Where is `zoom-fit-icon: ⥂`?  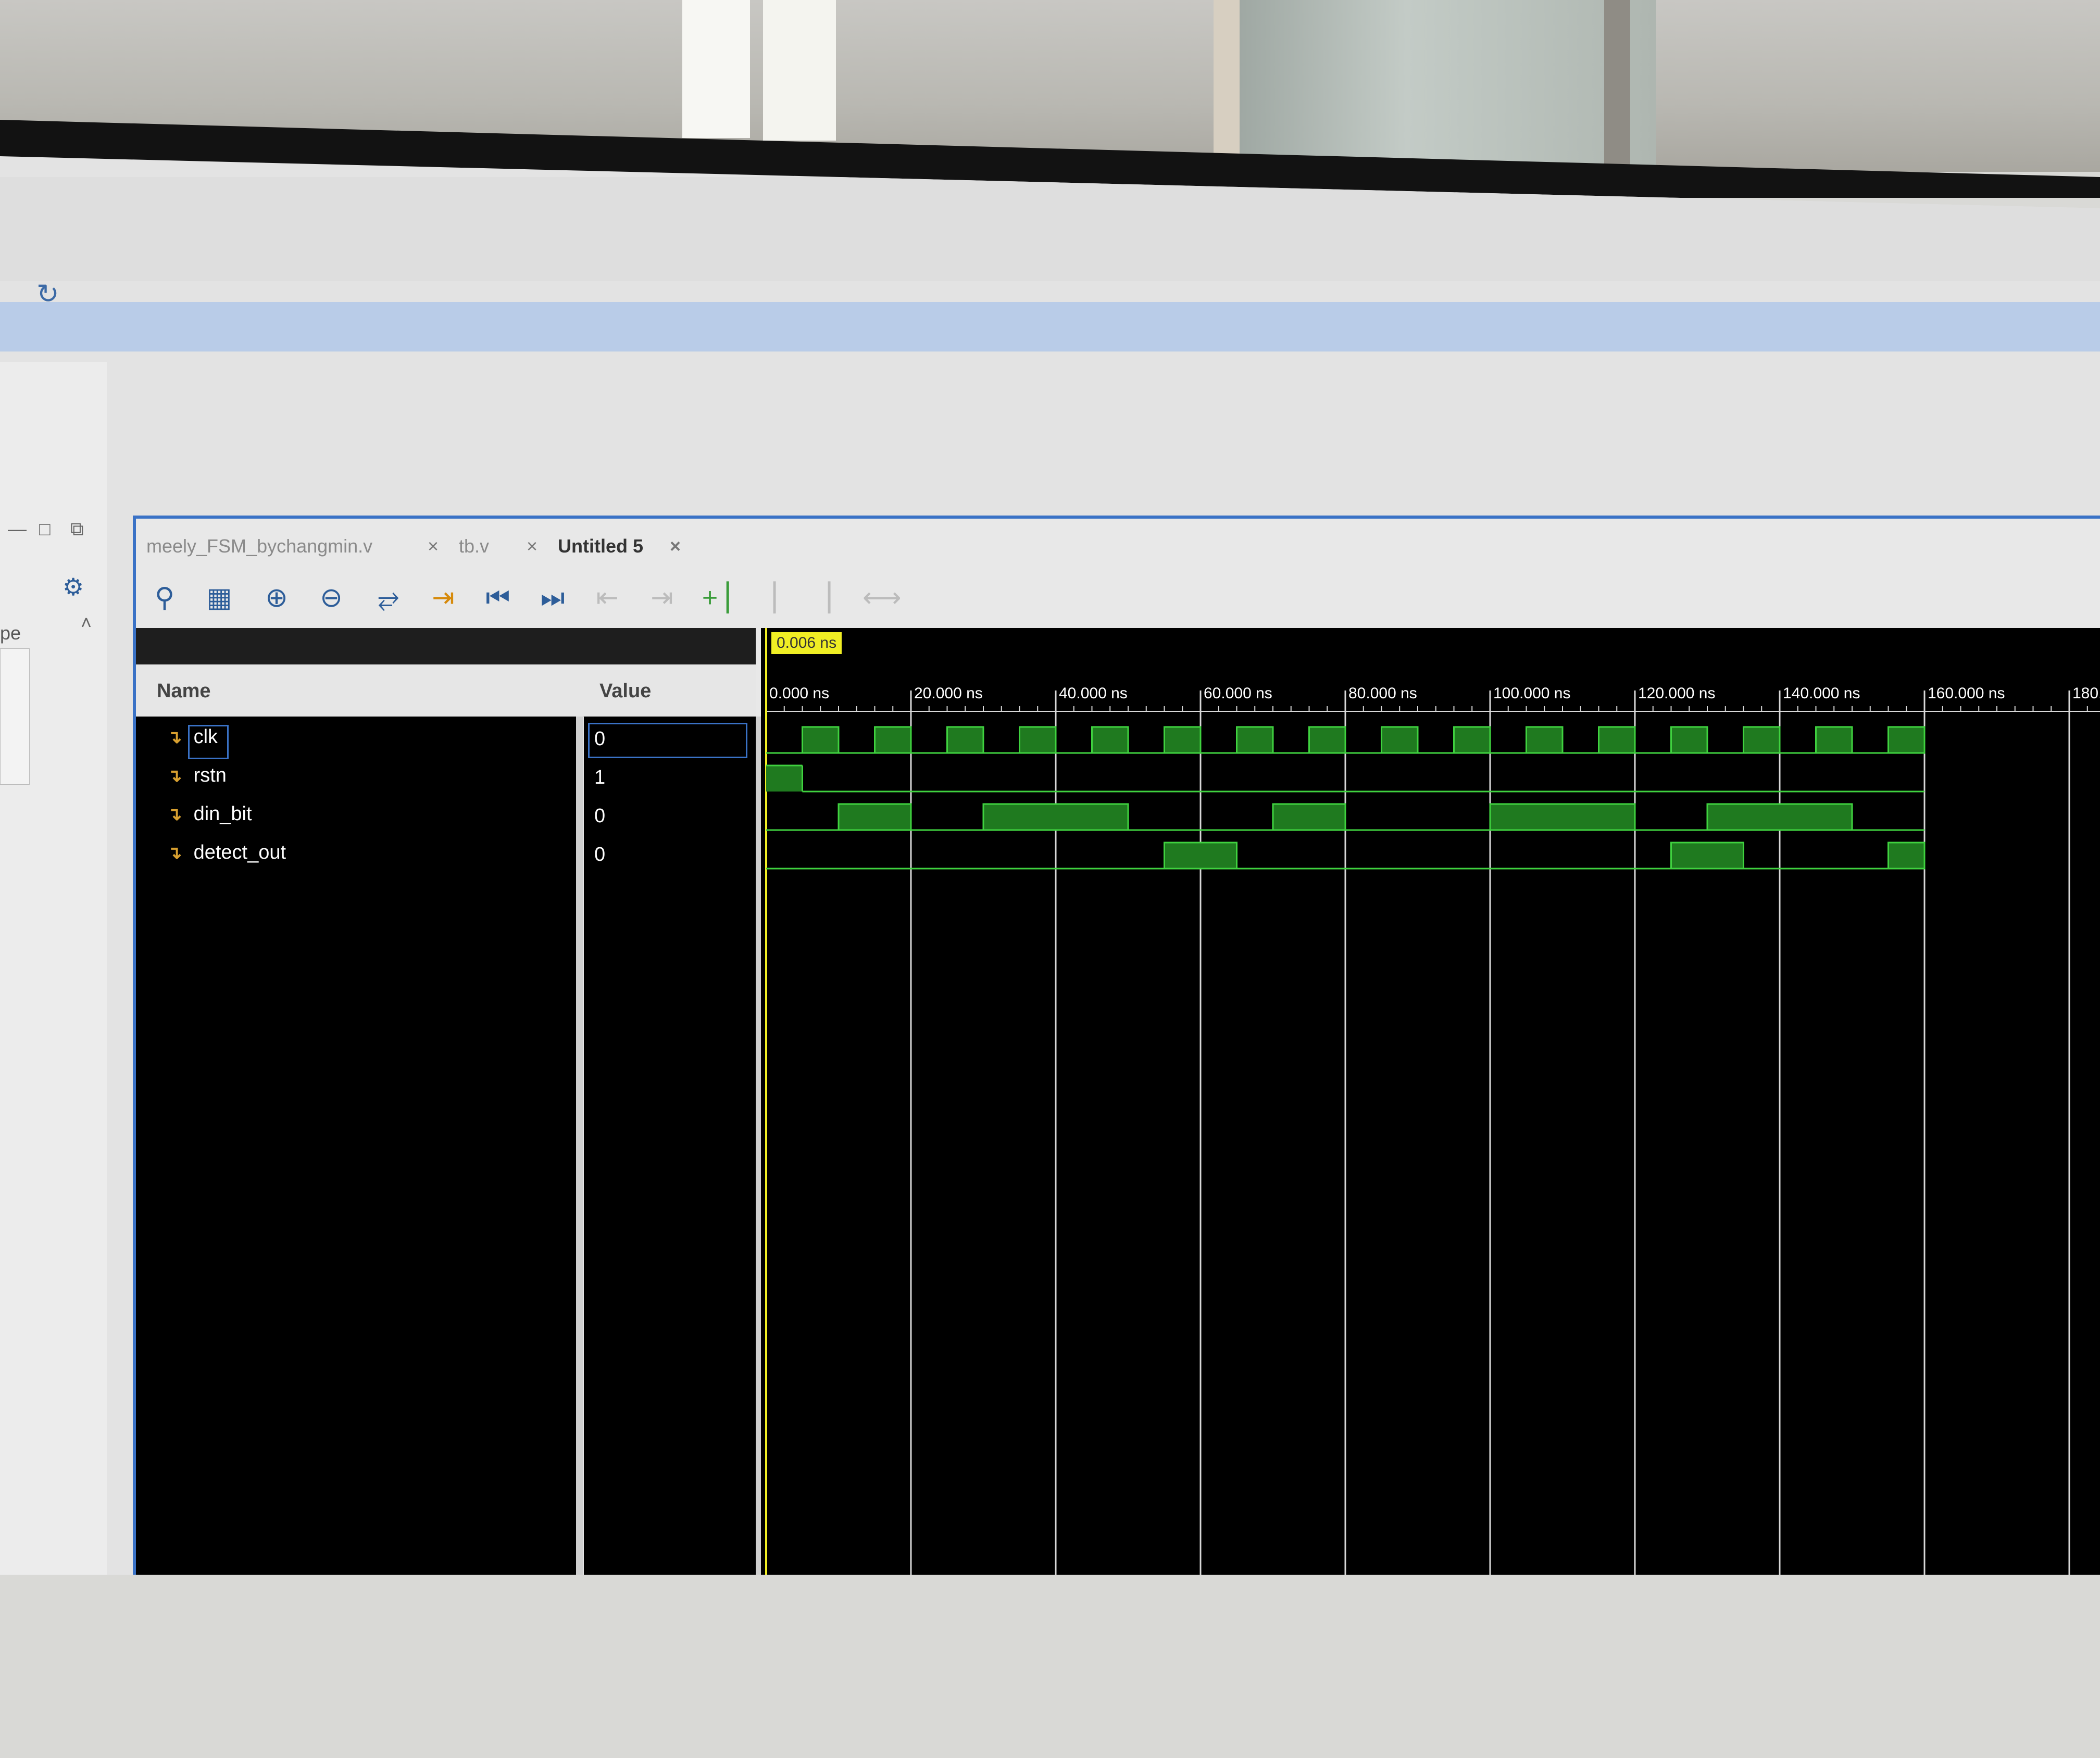 zoom-fit-icon: ⥂ is located at coordinates (388, 598).